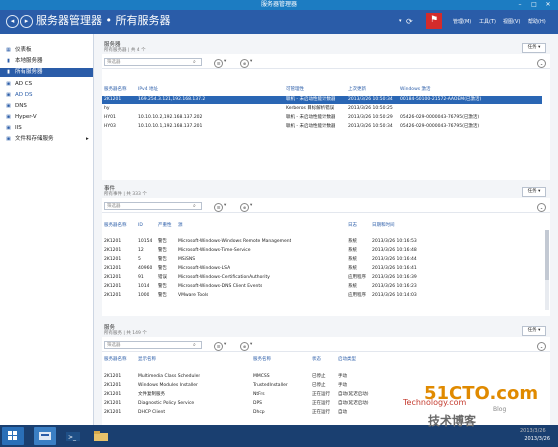  Describe the element at coordinates (520, 5) in the screenshot. I see `minimize-button: –` at that location.